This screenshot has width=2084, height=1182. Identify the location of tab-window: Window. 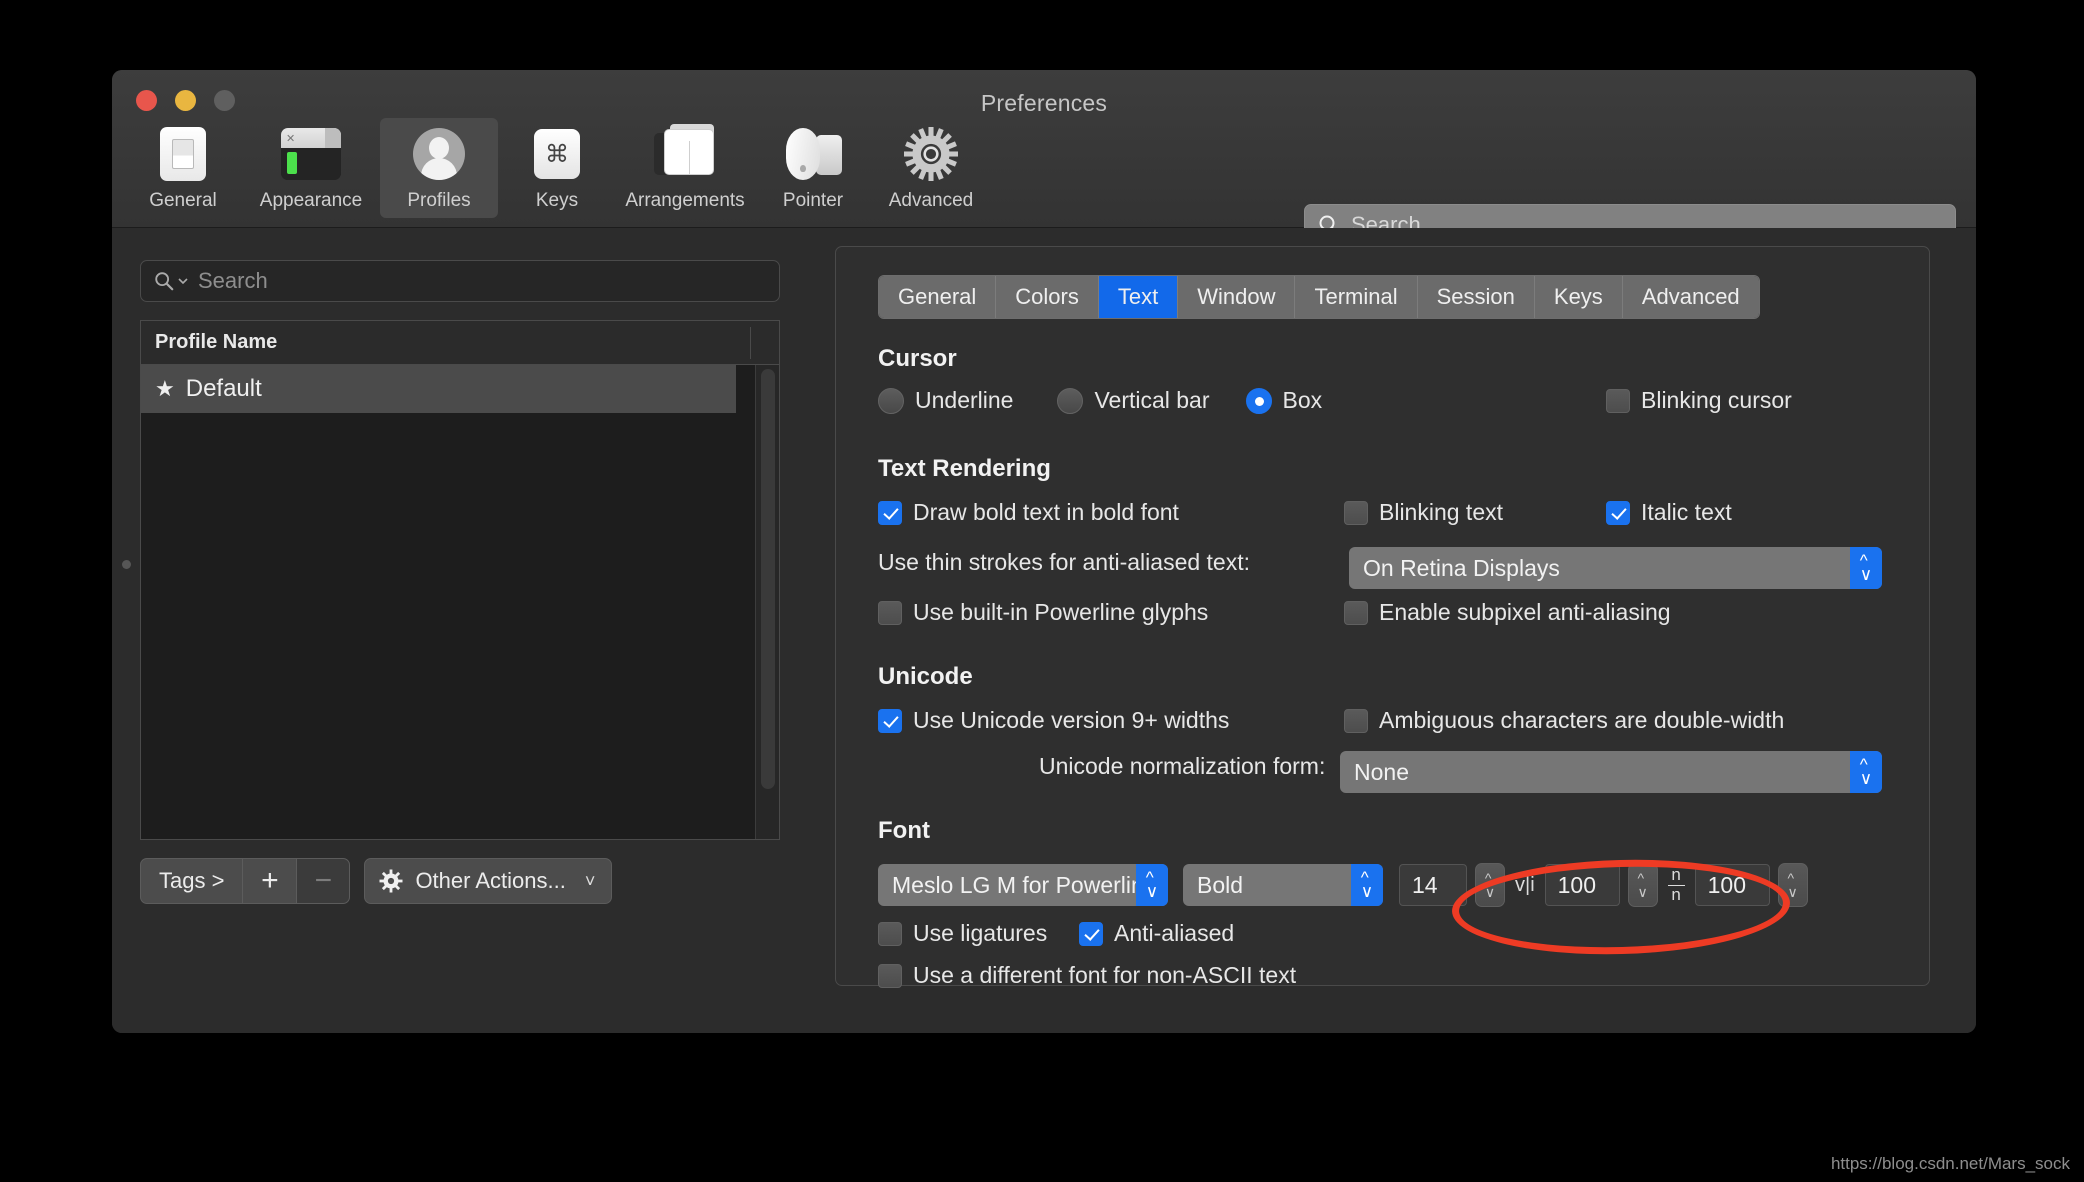
(1237, 297).